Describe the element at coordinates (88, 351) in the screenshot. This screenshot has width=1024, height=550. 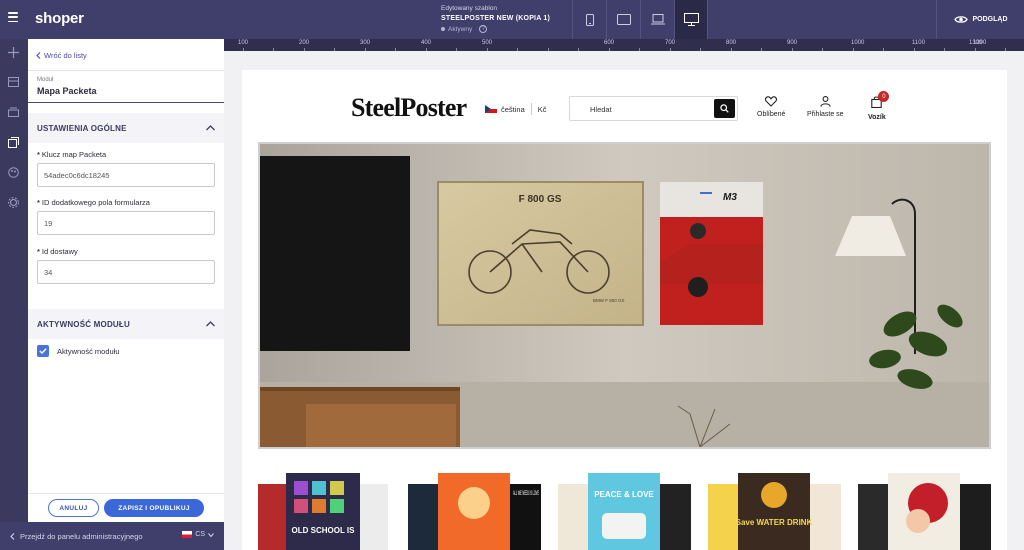
I see `activity-checkbox-label: Aktywność modułu` at that location.